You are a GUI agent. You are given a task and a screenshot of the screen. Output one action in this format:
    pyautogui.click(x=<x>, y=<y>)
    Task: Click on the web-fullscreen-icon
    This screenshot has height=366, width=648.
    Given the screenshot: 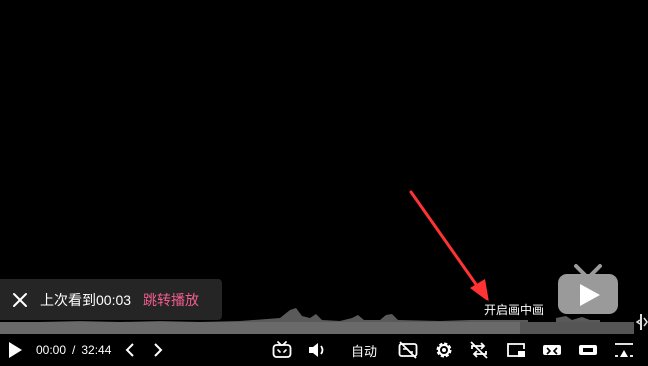 What is the action you would take?
    pyautogui.click(x=588, y=350)
    